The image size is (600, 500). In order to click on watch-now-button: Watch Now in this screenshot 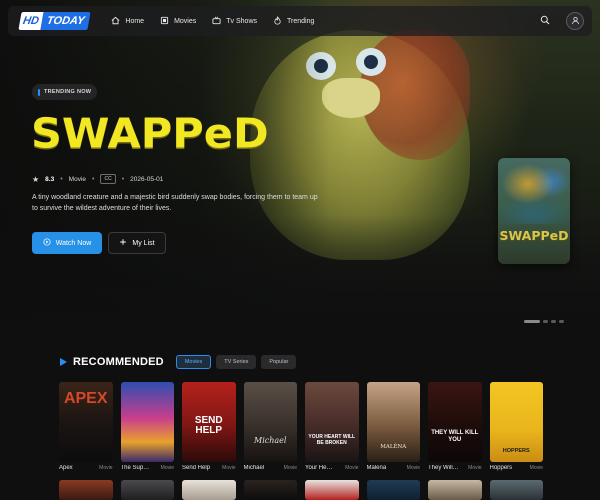, I will do `click(67, 243)`.